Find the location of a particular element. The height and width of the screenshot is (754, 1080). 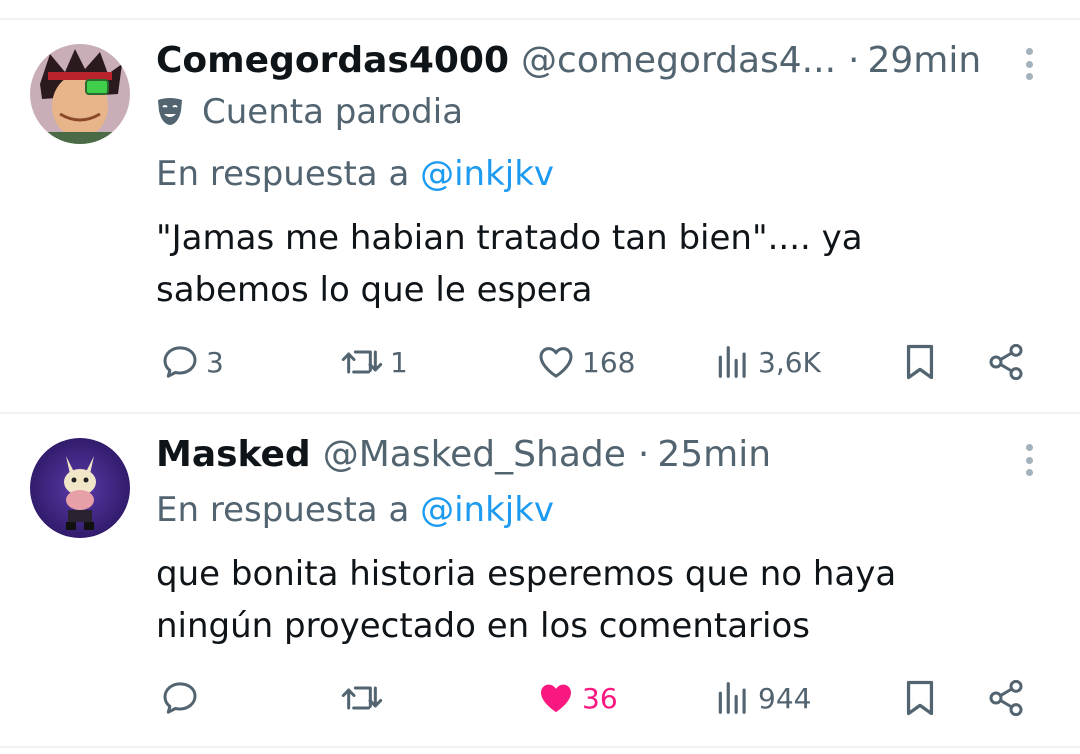

views-button: 3,6K is located at coordinates (767, 362).